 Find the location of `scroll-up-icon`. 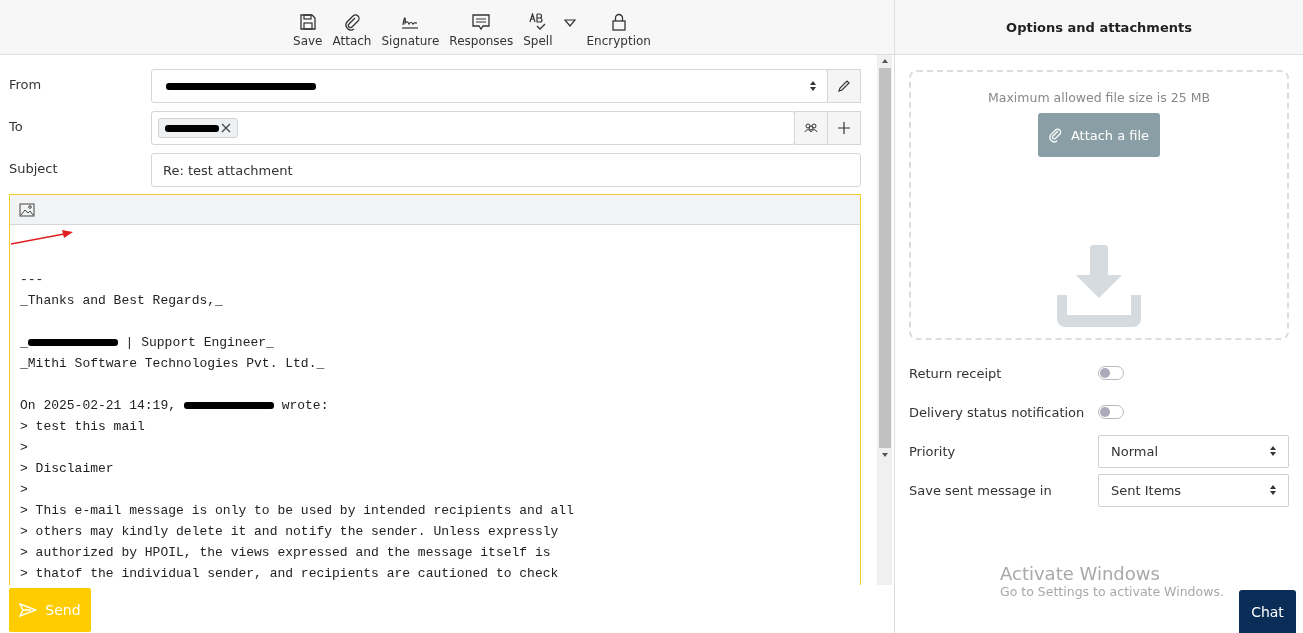

scroll-up-icon is located at coordinates (884, 61).